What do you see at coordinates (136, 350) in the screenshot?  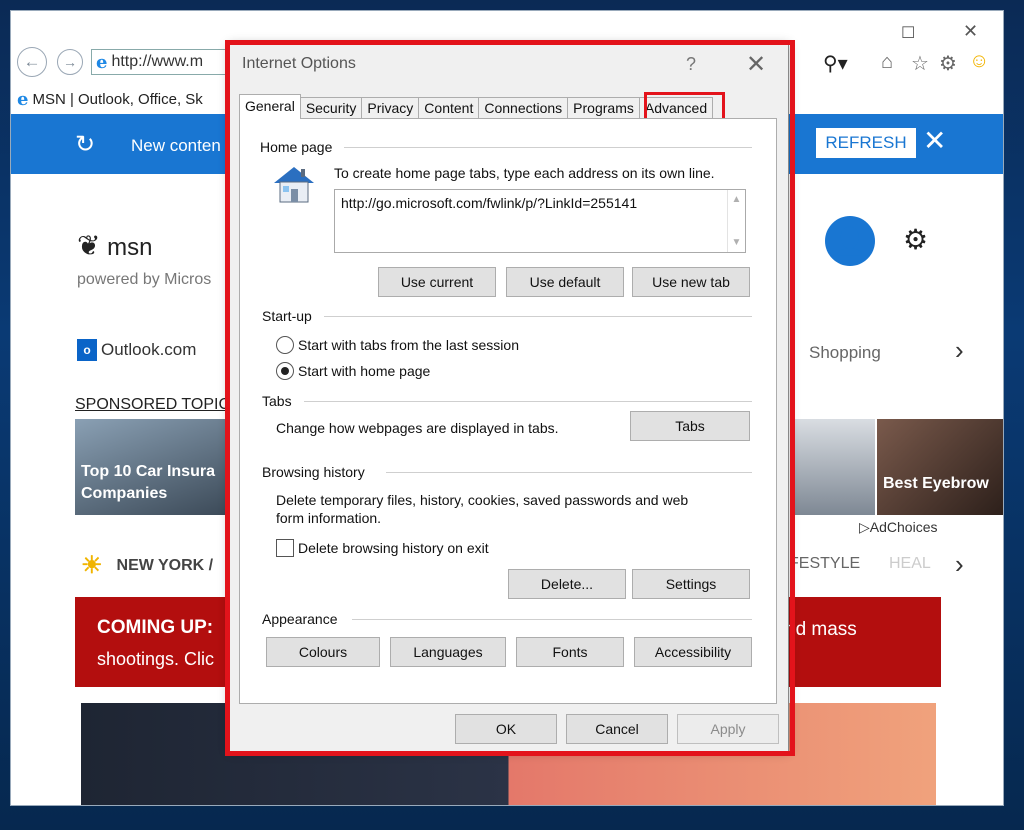 I see `outlook-link: o Outlook.com` at bounding box center [136, 350].